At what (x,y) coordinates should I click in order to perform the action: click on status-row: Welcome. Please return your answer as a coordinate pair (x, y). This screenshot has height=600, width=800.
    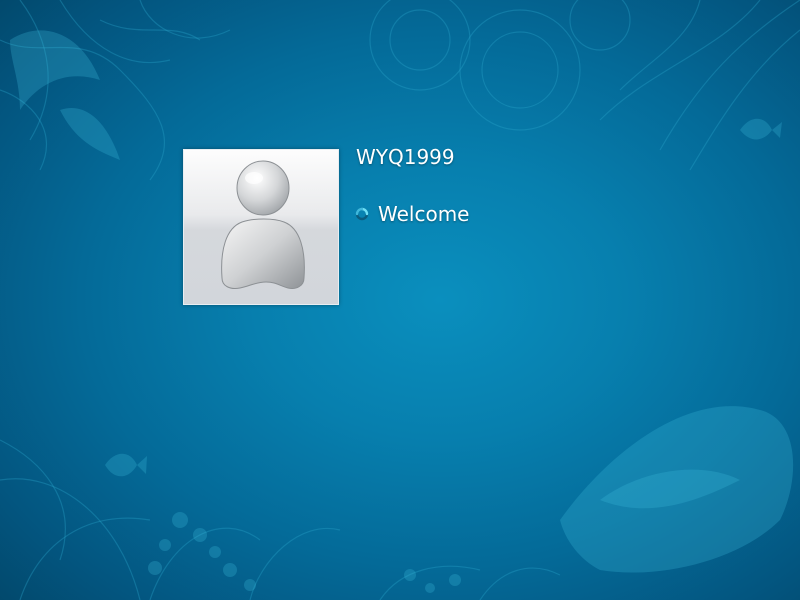
    Looking at the image, I should click on (412, 214).